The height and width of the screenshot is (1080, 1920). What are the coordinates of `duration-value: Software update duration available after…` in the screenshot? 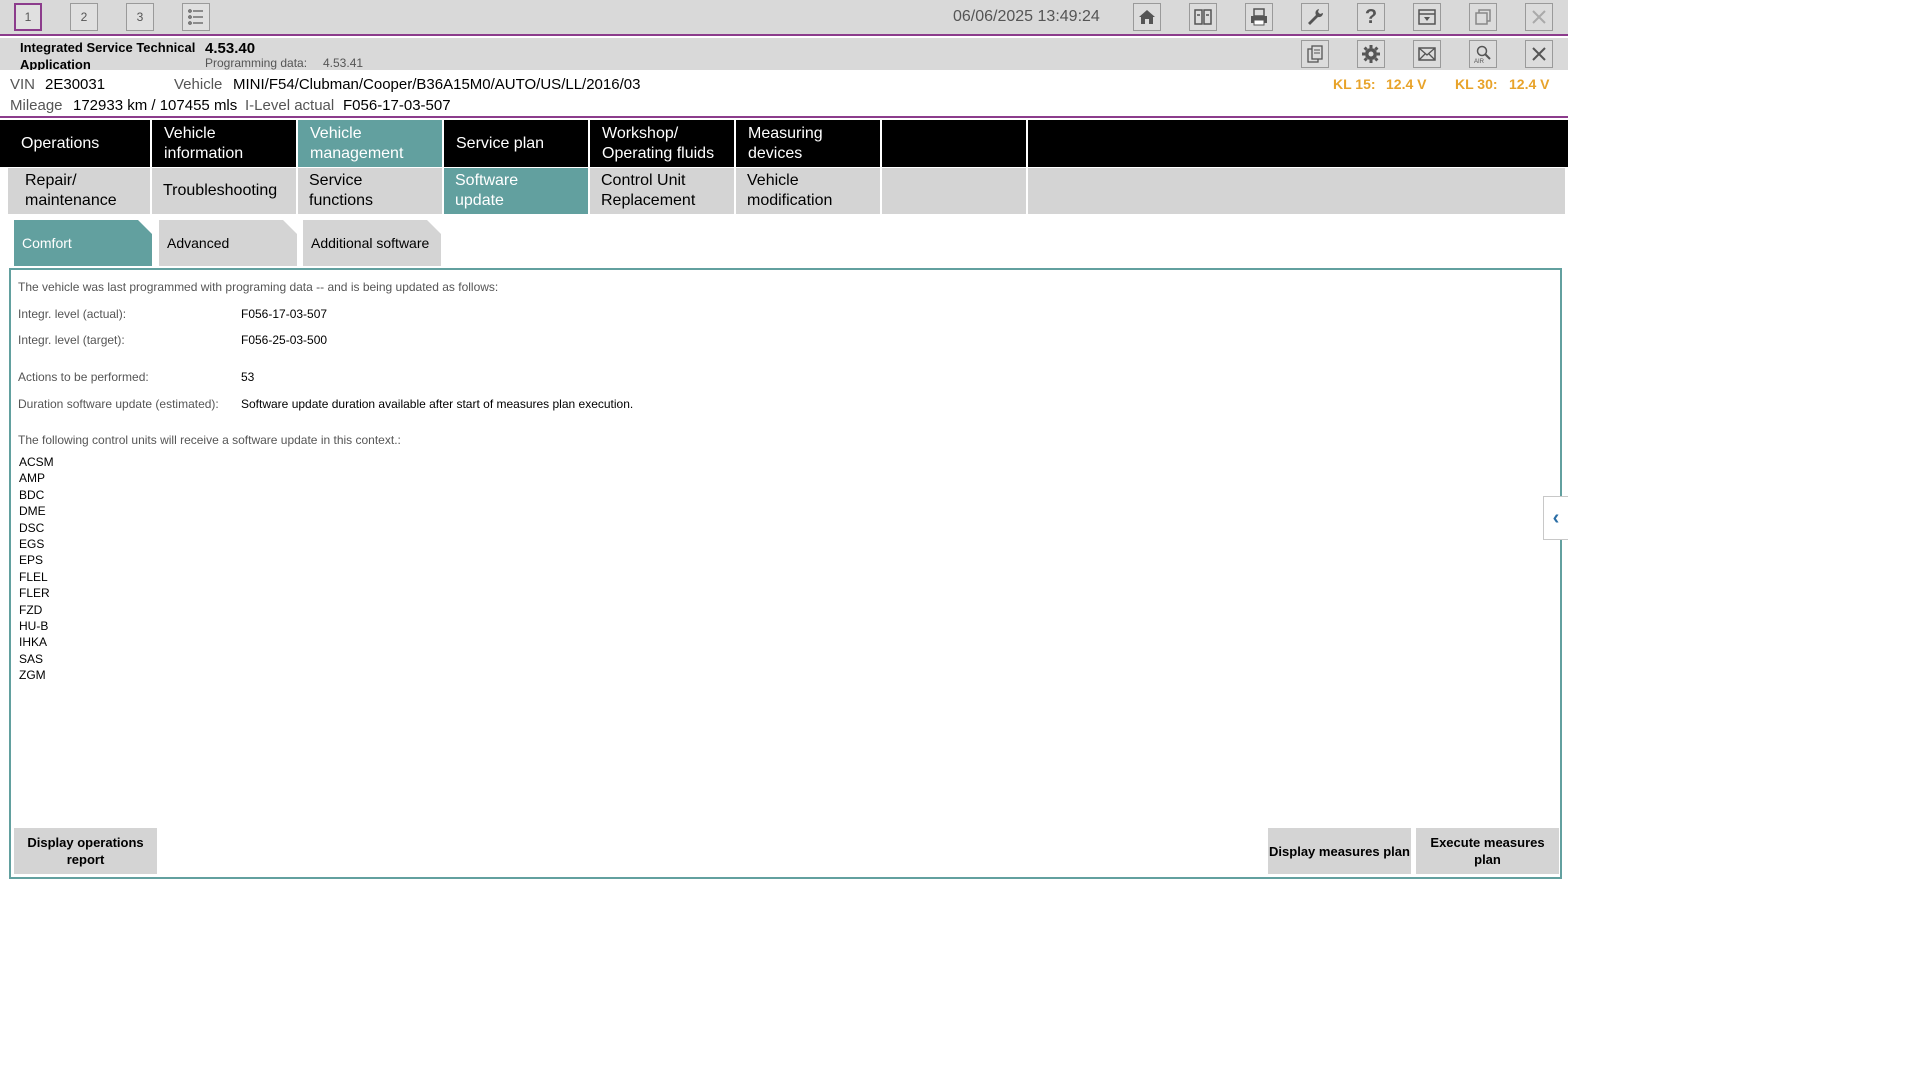 It's located at (437, 404).